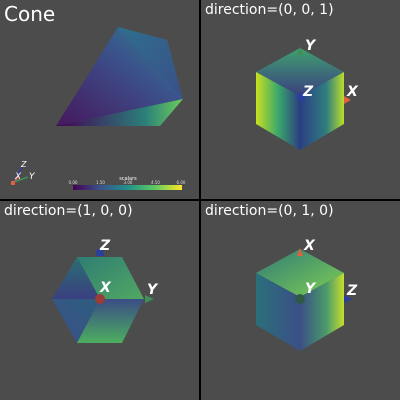  Describe the element at coordinates (307, 294) in the screenshot. I see `hexagon-scene-y: X Y Z` at that location.